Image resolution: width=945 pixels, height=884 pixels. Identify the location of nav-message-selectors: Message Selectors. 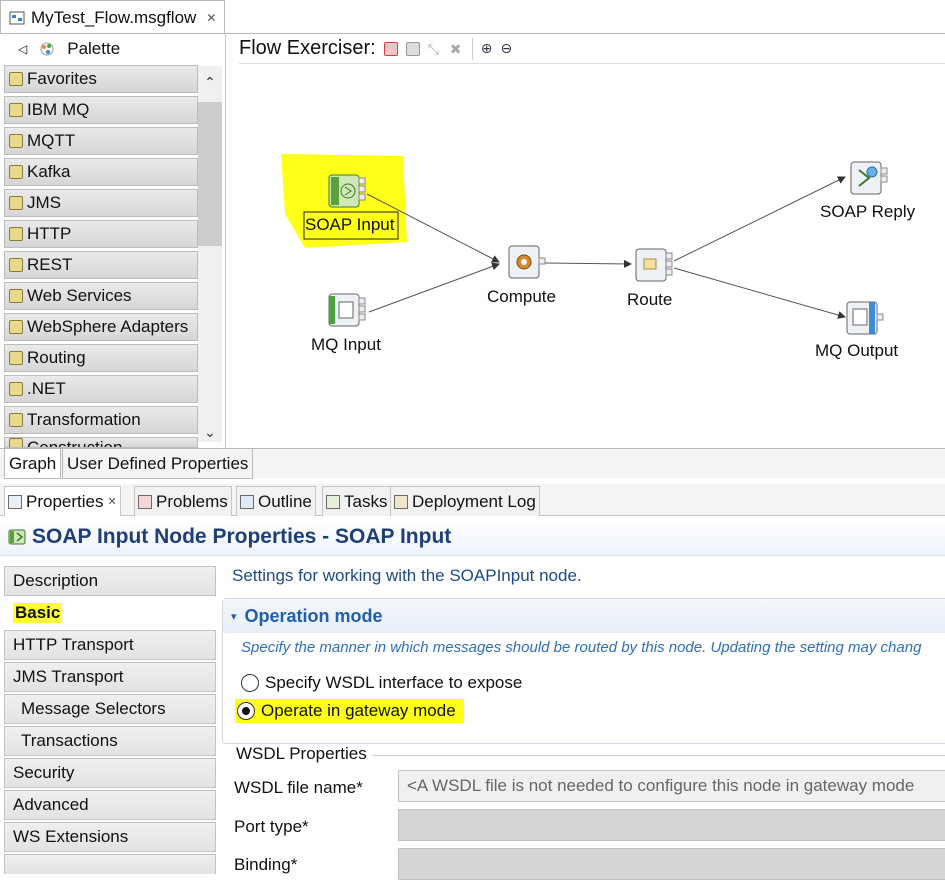
(110, 709).